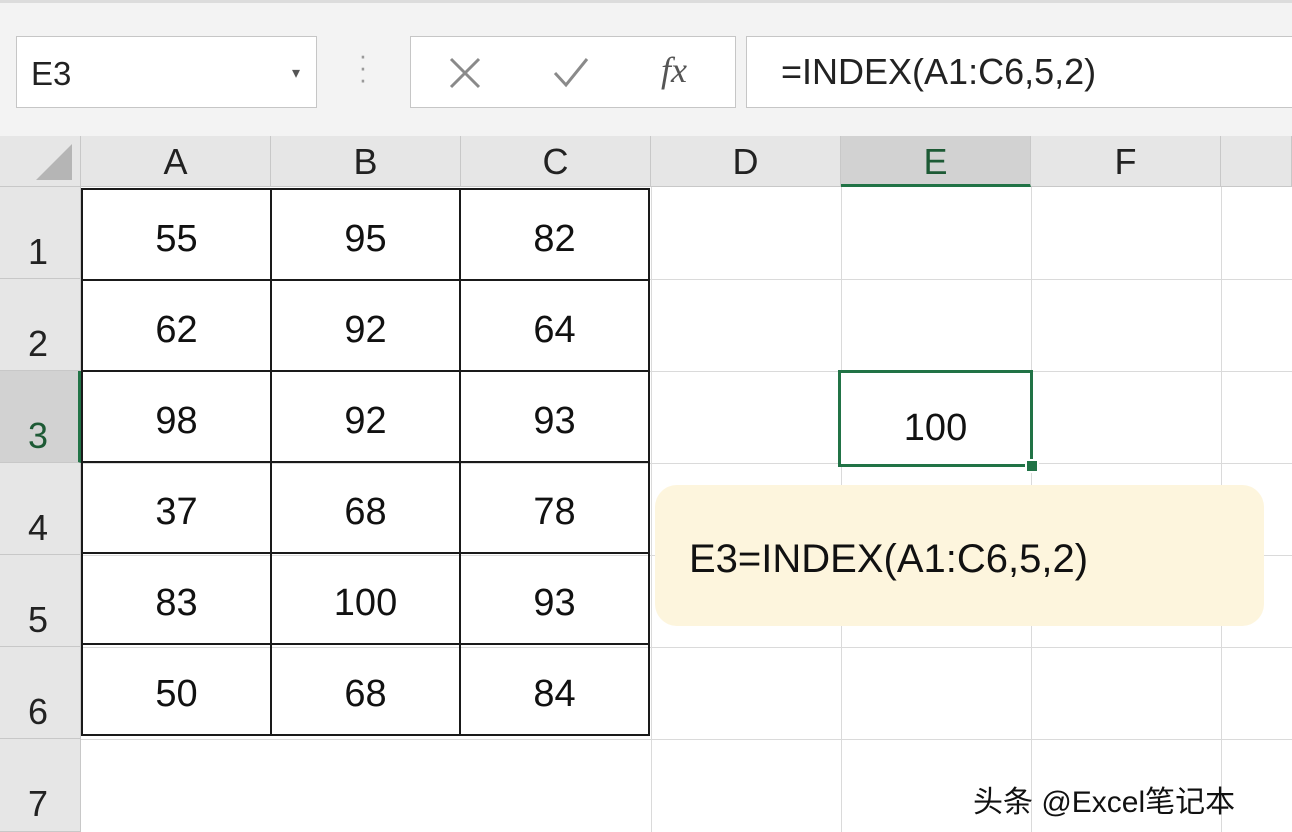 This screenshot has width=1292, height=832. What do you see at coordinates (935, 418) in the screenshot?
I see `active-cell-e3: 100` at bounding box center [935, 418].